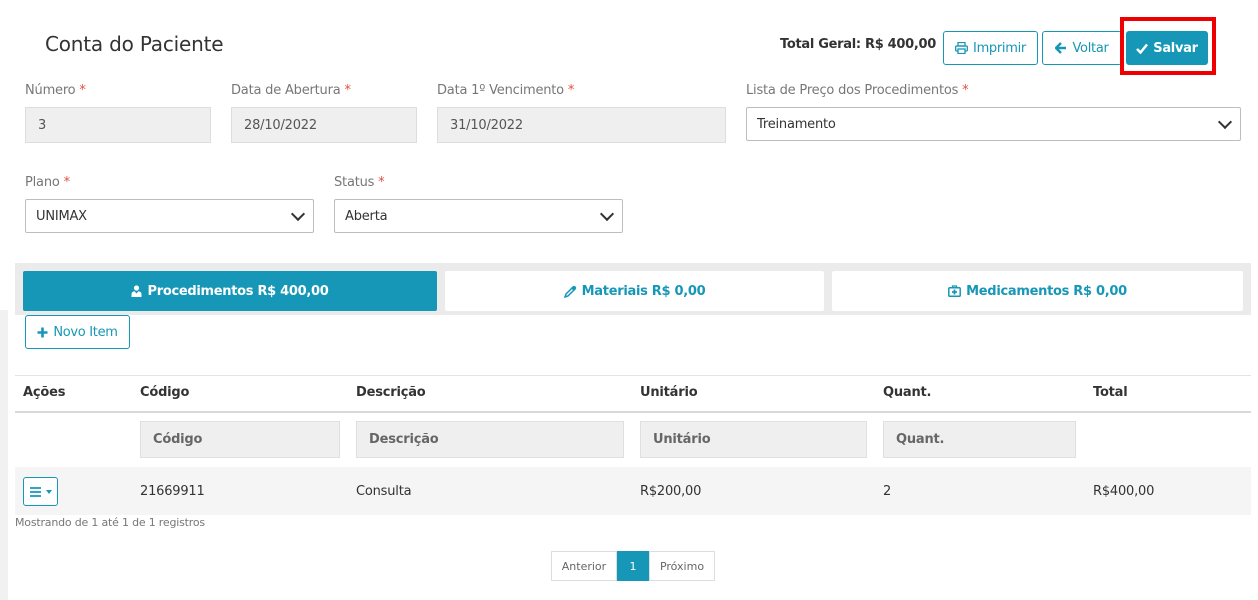 The width and height of the screenshot is (1258, 600). Describe the element at coordinates (643, 291) in the screenshot. I see `tab-materiais-label: Materiais R$ 0,00` at that location.